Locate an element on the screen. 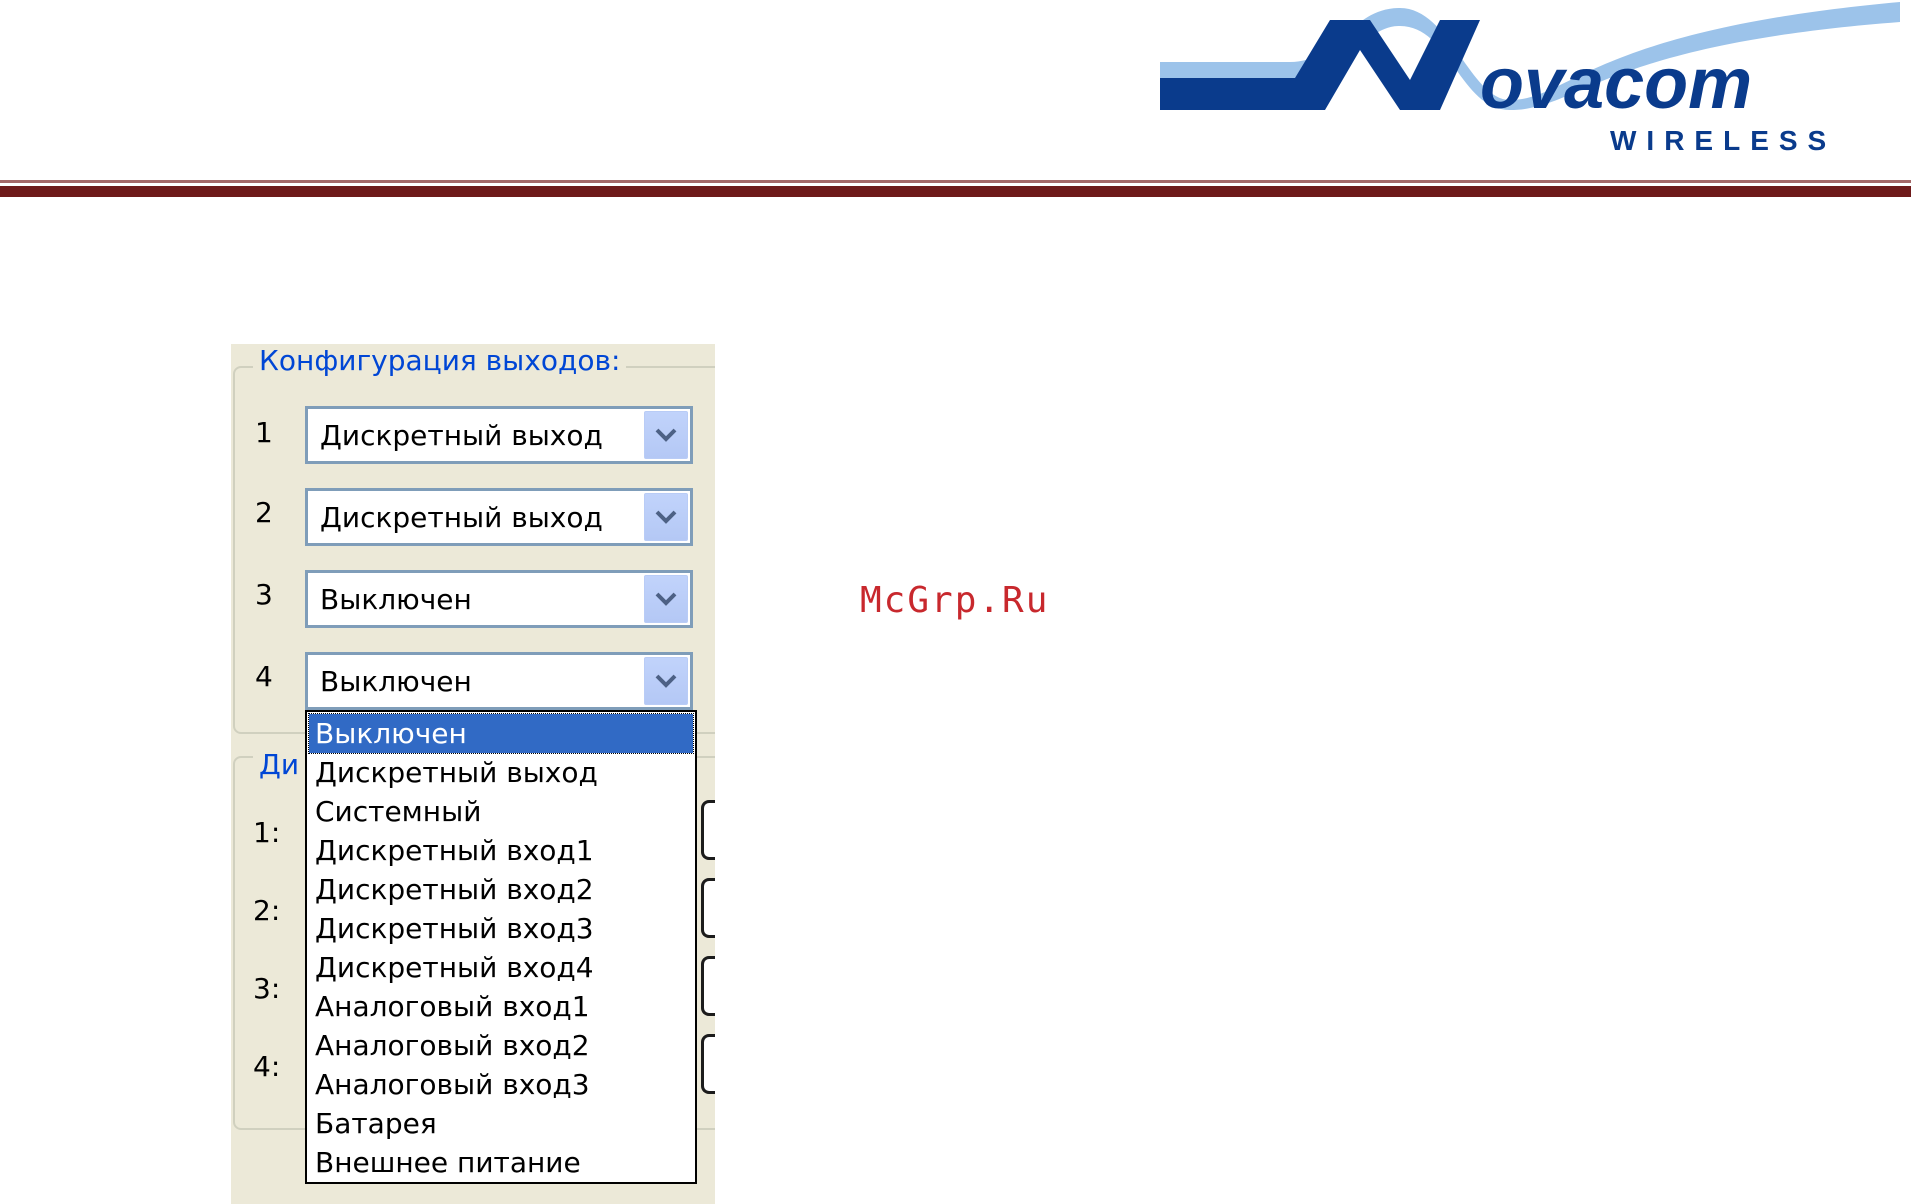  dropdown-option: Батарея is located at coordinates (501, 1123).